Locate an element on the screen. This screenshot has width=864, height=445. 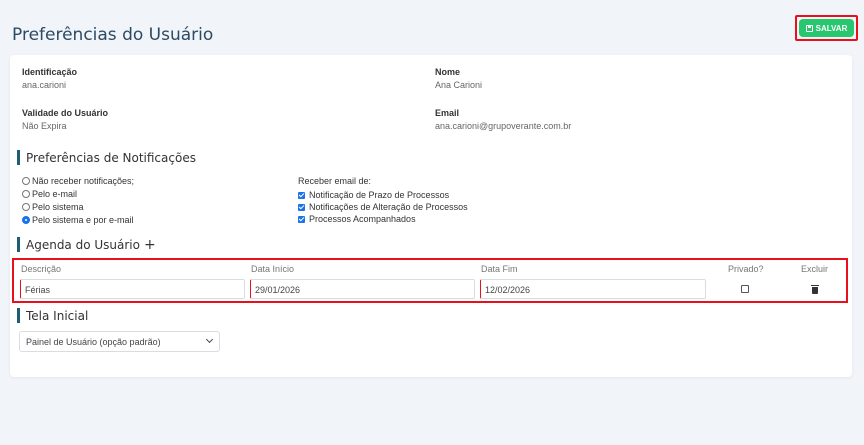
tela-inicial-section-title: Tela Inicial is located at coordinates (52, 315).